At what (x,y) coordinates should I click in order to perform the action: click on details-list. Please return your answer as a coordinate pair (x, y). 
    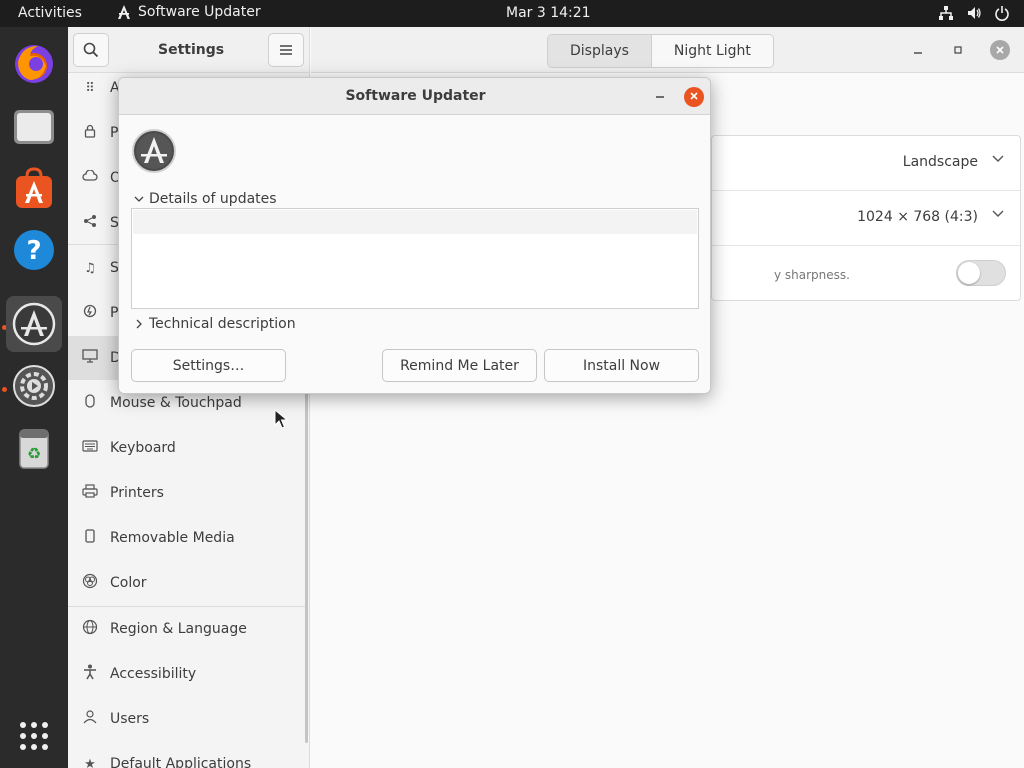
    Looking at the image, I should click on (415, 258).